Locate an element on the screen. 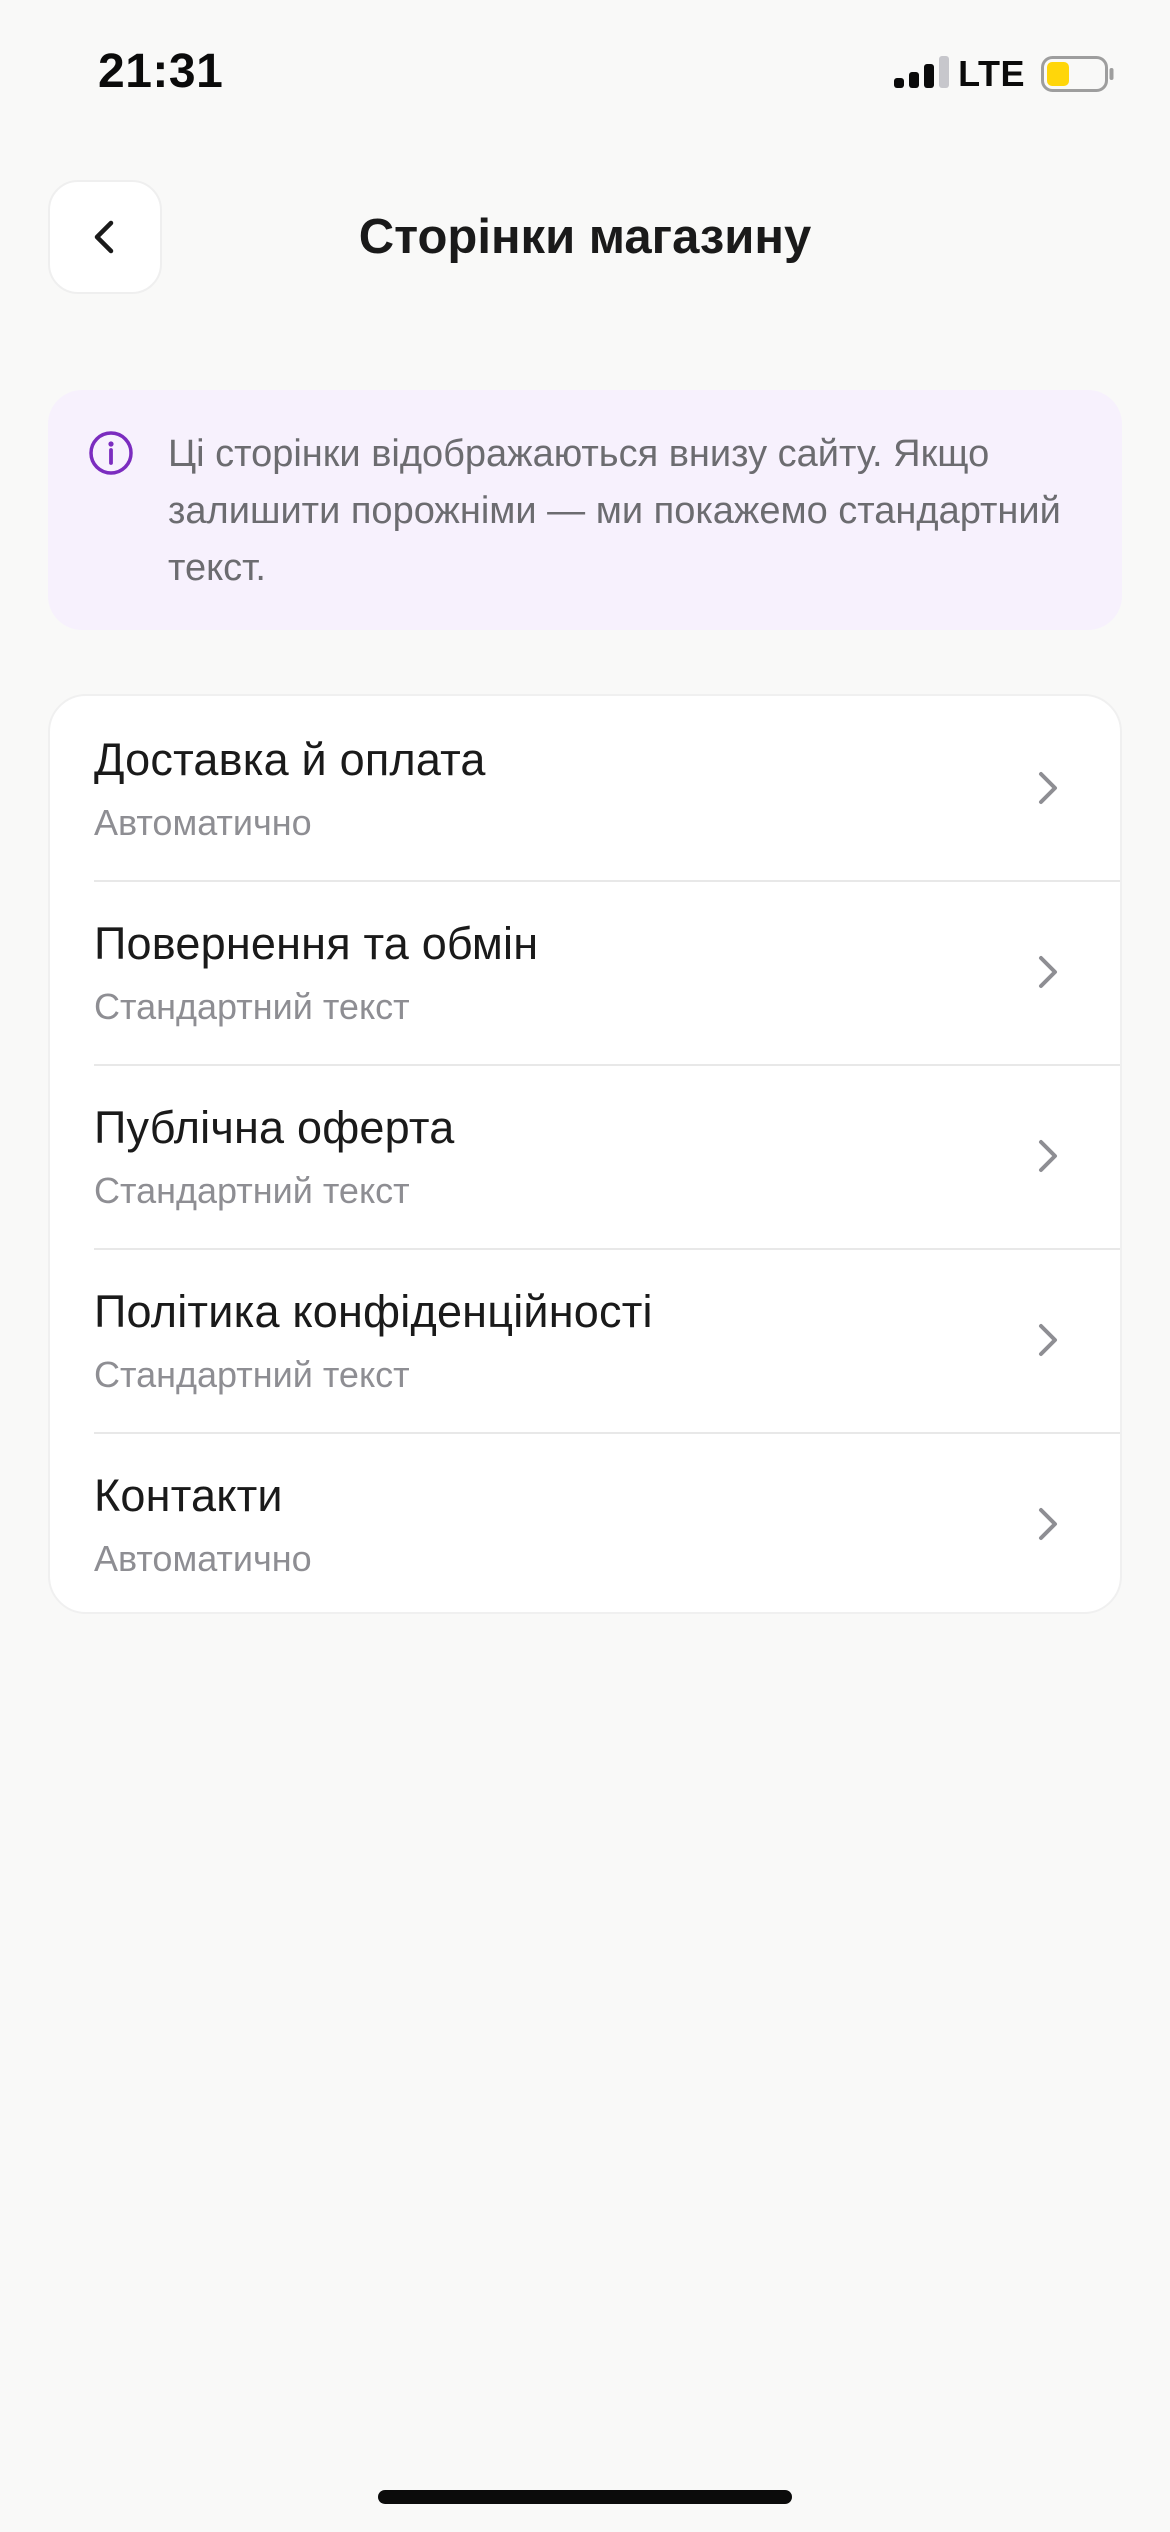  back-button is located at coordinates (105, 237).